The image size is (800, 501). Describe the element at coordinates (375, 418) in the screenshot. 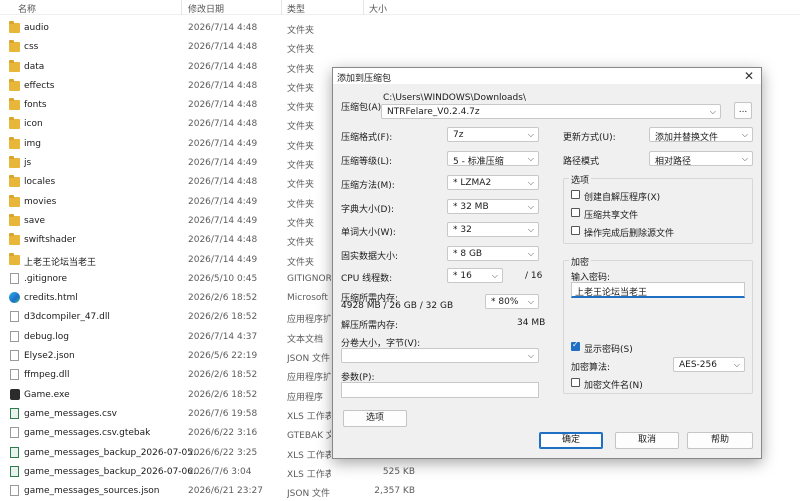

I see `options-button: 选项` at that location.